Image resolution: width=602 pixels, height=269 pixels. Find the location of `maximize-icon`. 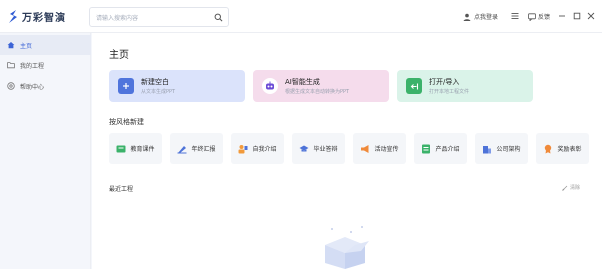

maximize-icon is located at coordinates (577, 16).